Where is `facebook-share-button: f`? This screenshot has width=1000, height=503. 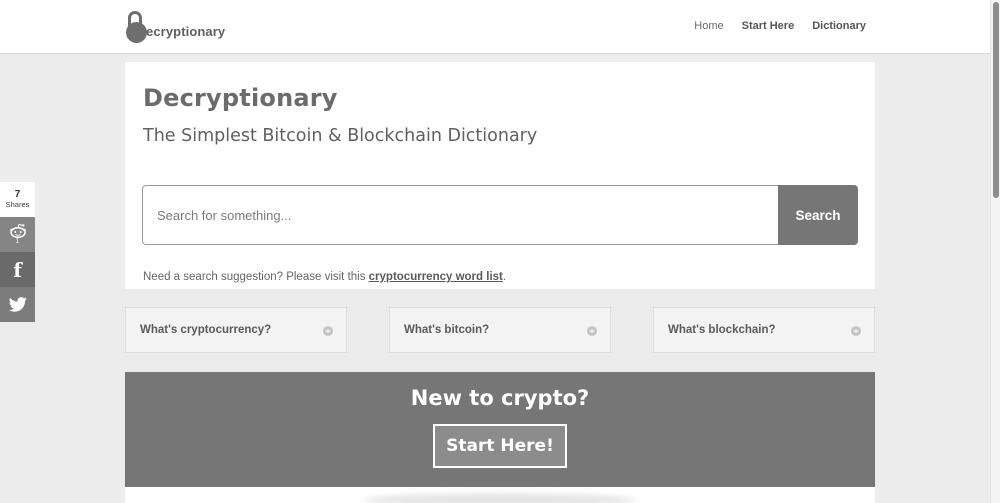 facebook-share-button: f is located at coordinates (17, 269).